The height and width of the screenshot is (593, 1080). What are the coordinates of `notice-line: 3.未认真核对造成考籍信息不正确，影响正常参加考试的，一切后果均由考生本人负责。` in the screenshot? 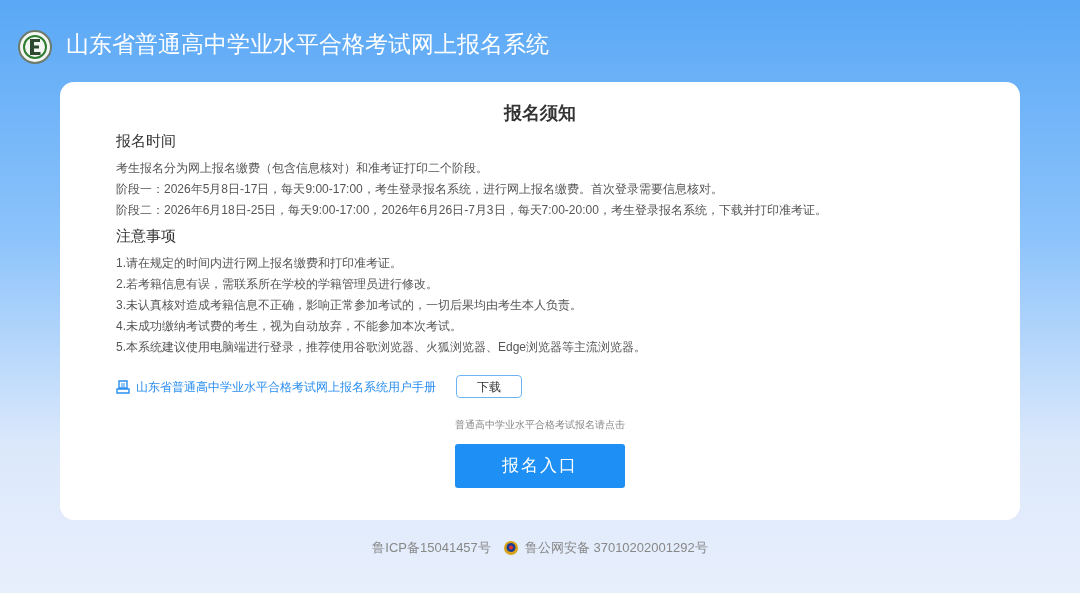 It's located at (349, 305).